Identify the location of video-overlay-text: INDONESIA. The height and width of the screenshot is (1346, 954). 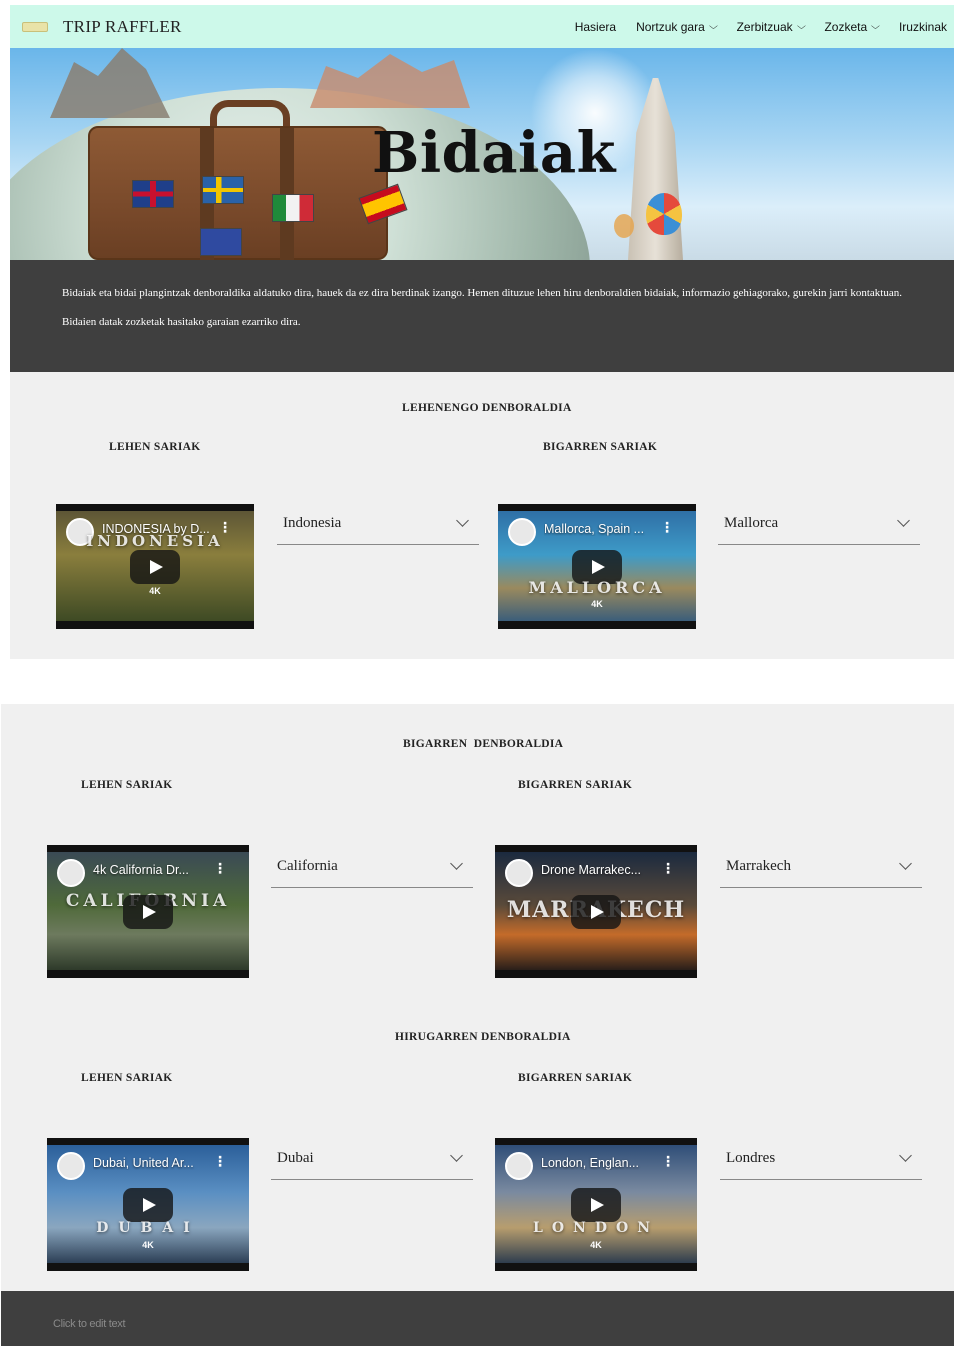
(155, 541).